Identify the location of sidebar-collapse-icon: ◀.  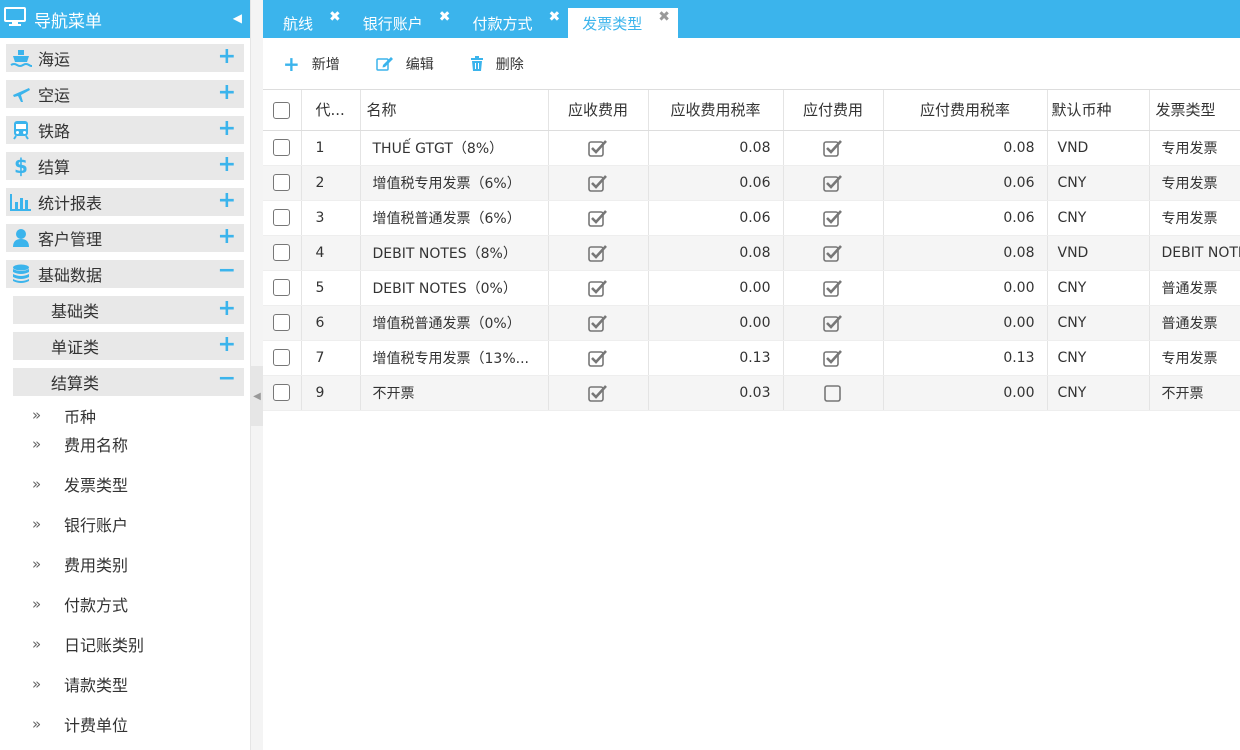
(237, 18).